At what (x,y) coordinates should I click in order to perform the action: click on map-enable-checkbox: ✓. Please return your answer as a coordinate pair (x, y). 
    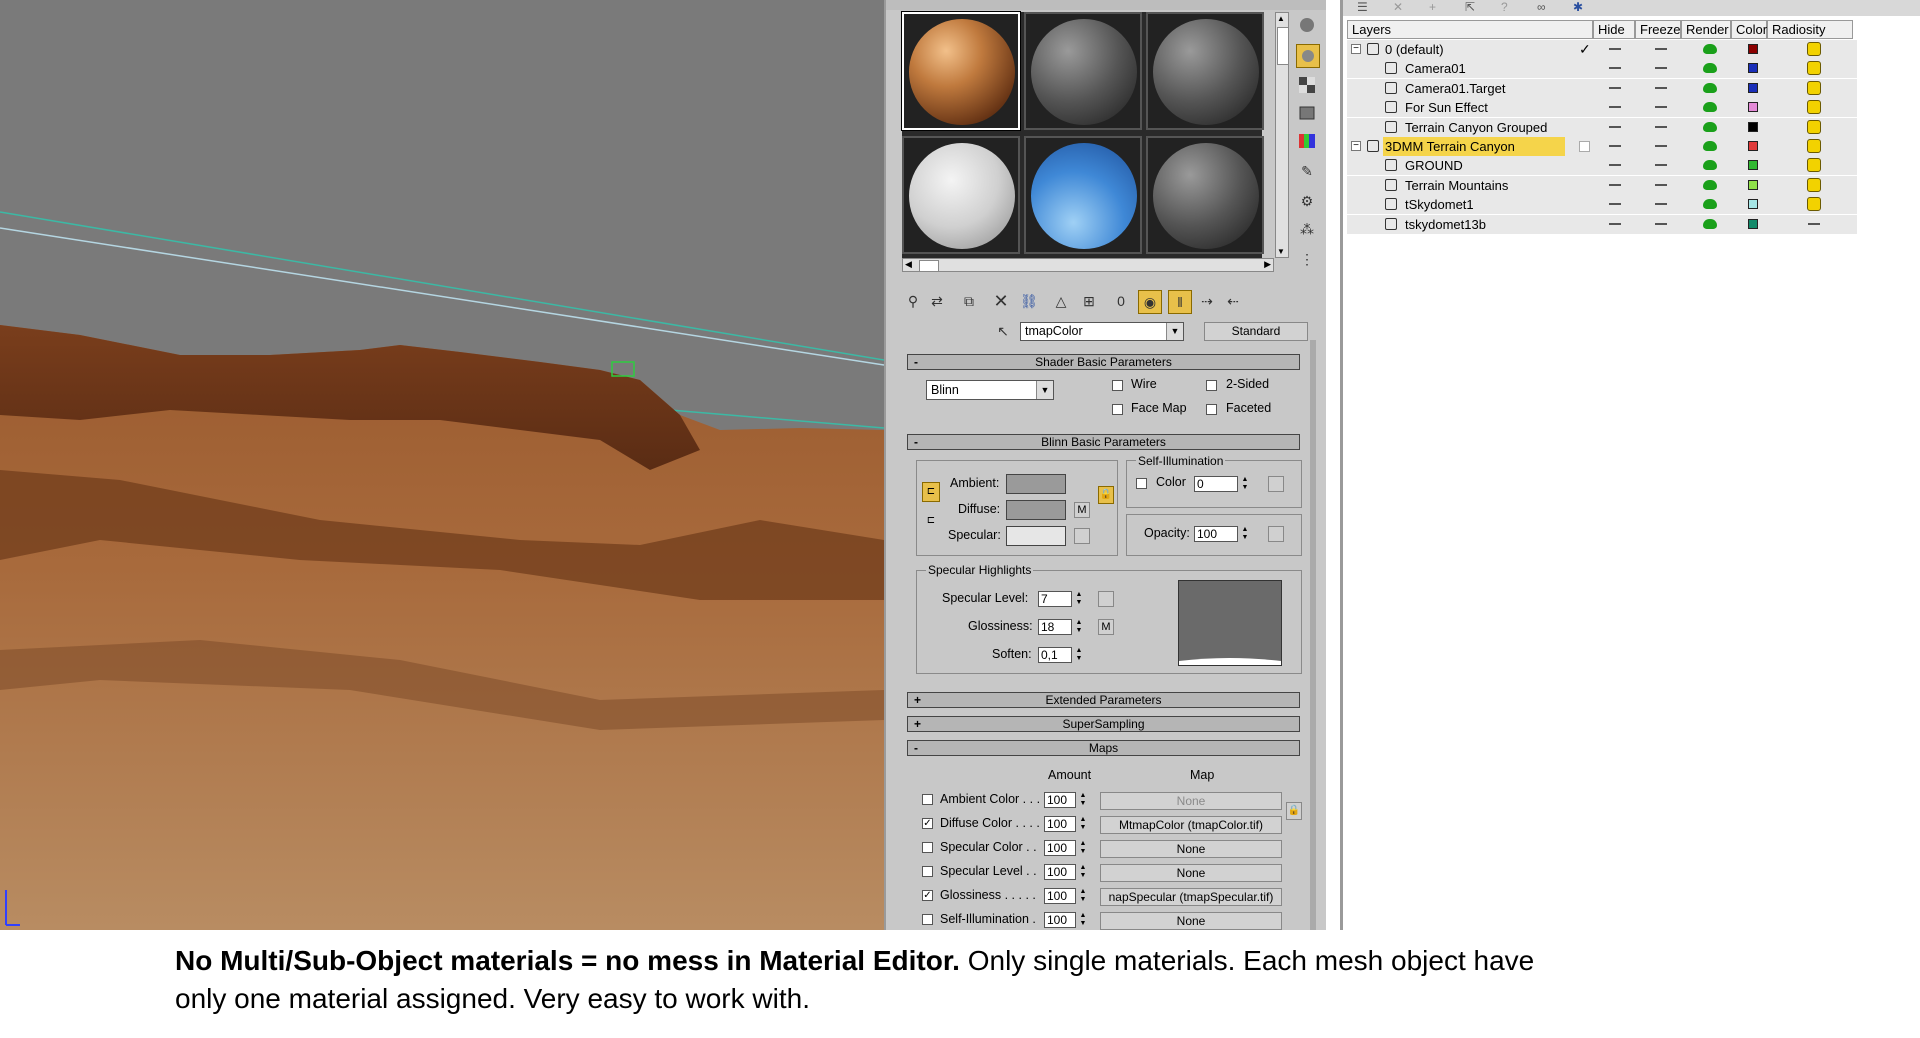
    Looking at the image, I should click on (927, 823).